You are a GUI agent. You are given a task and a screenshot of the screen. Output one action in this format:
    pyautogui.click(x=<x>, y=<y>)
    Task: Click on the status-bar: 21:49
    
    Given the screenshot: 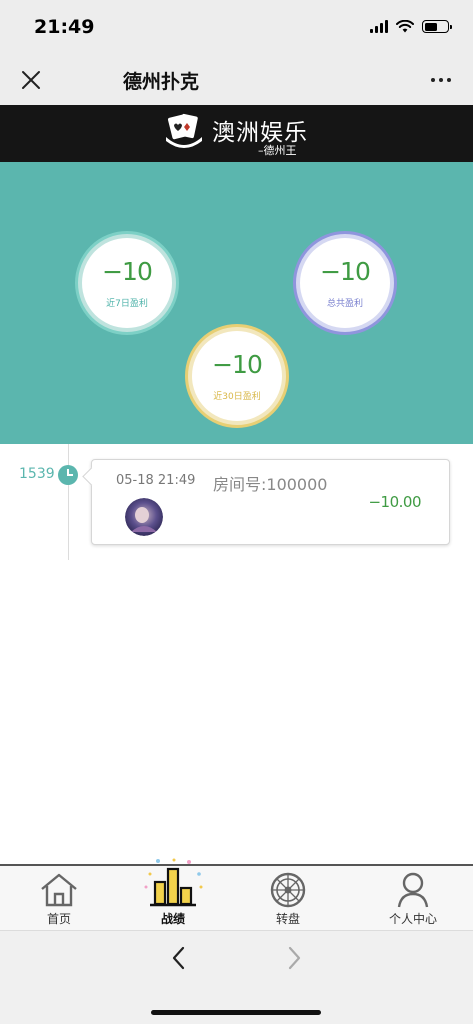 What is the action you would take?
    pyautogui.click(x=236, y=28)
    